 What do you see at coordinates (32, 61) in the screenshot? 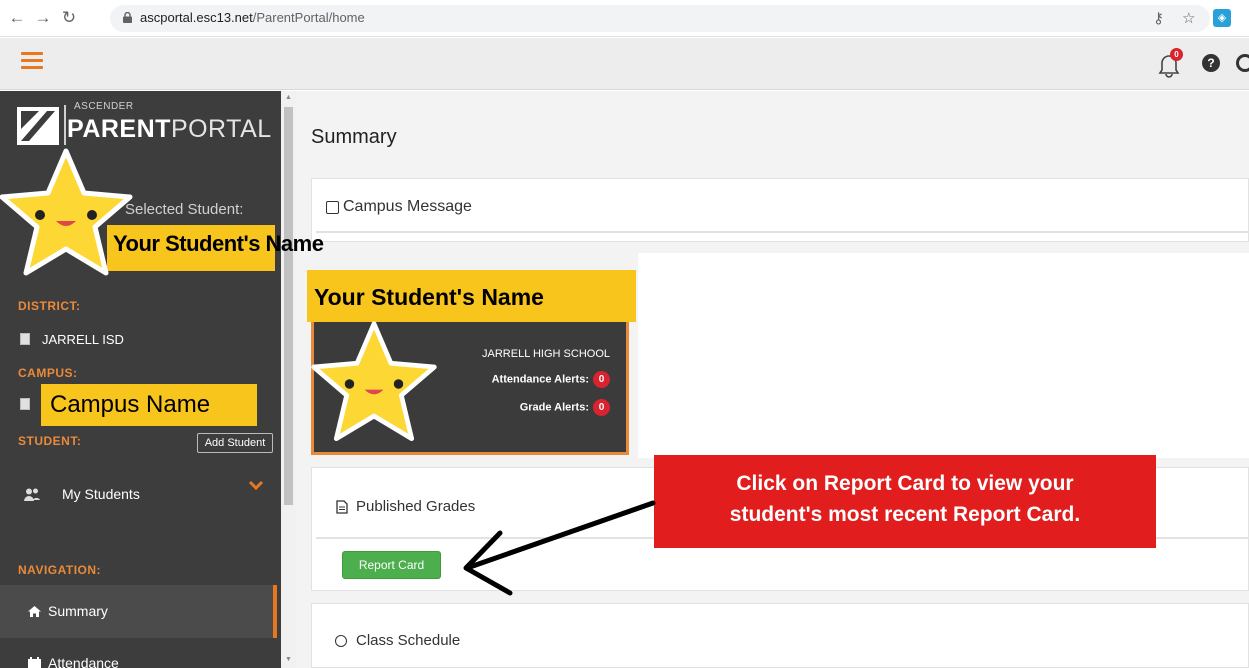
I see `menu-icon` at bounding box center [32, 61].